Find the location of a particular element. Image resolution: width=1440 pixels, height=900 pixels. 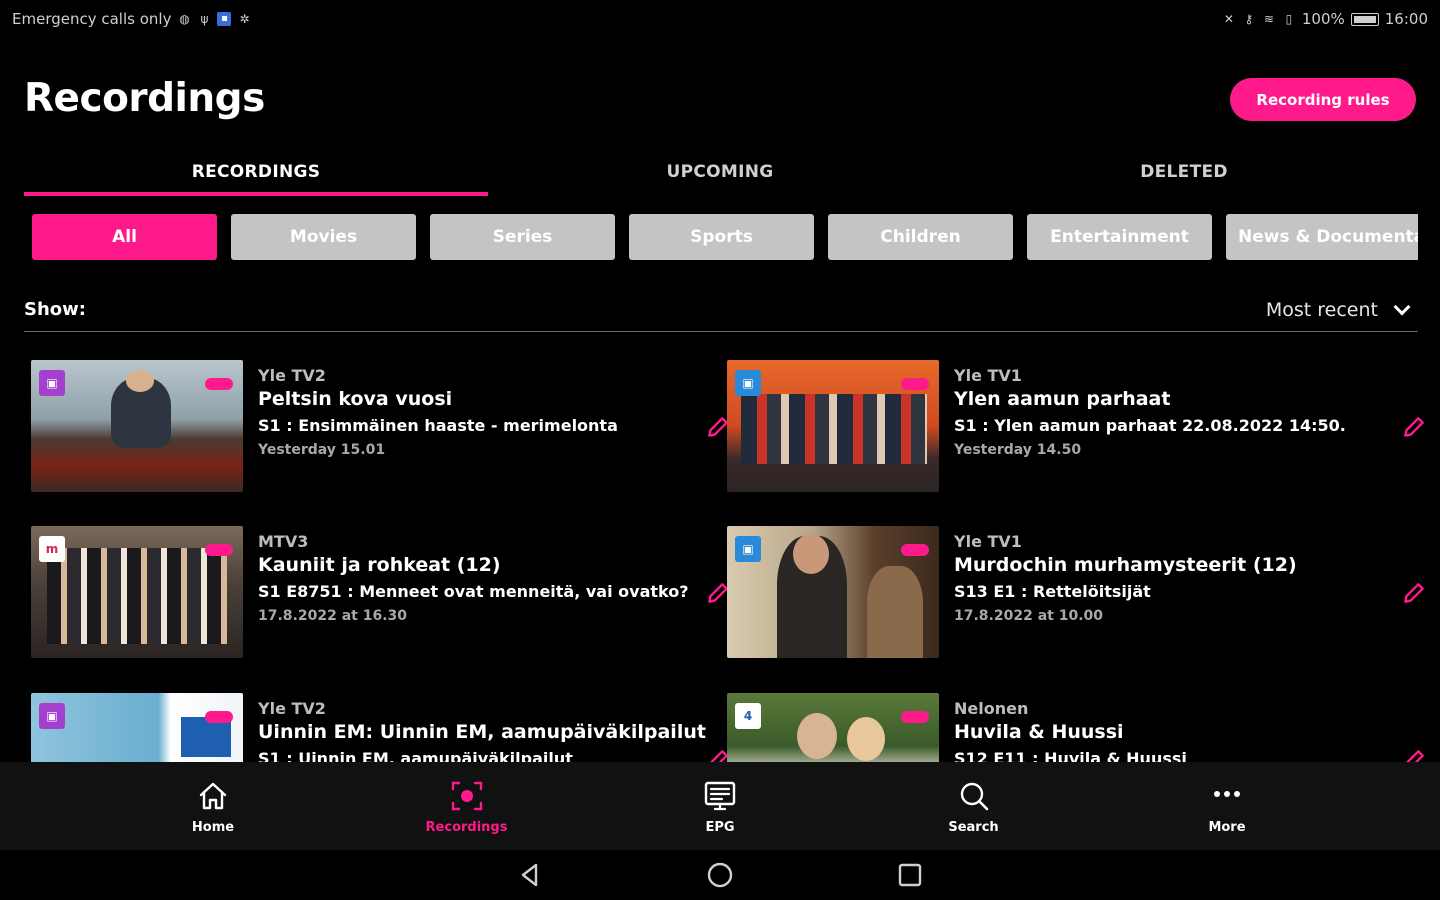

back-icon is located at coordinates (530, 875).